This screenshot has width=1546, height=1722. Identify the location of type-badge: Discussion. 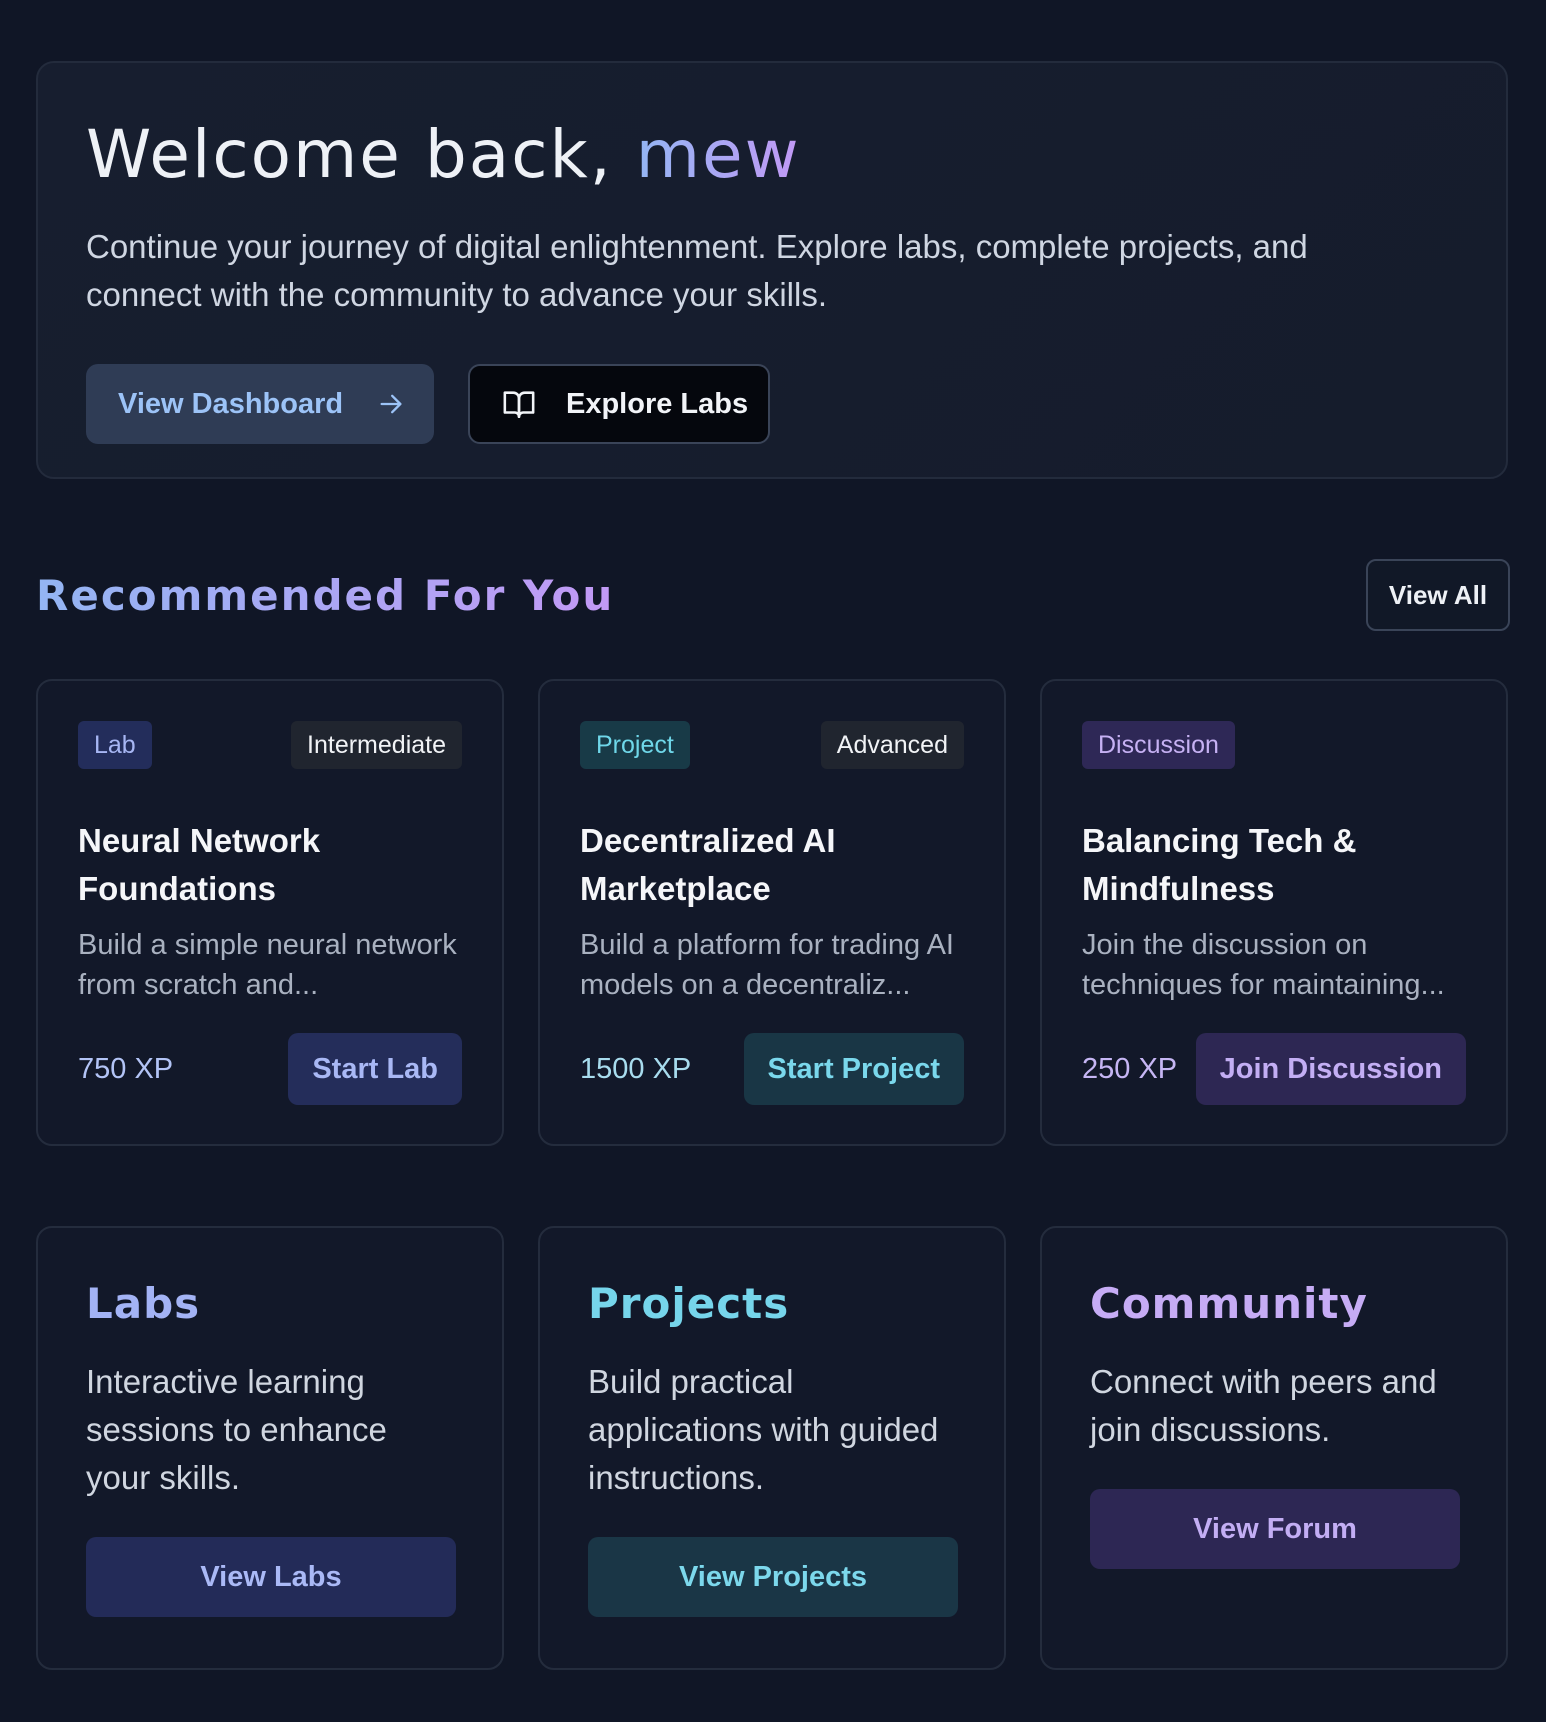
(1158, 745).